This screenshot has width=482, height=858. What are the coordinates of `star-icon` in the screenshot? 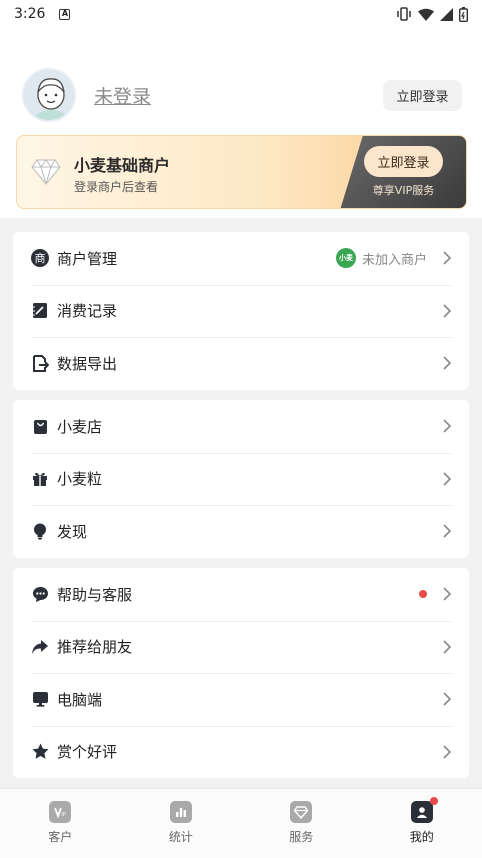 It's located at (40, 752).